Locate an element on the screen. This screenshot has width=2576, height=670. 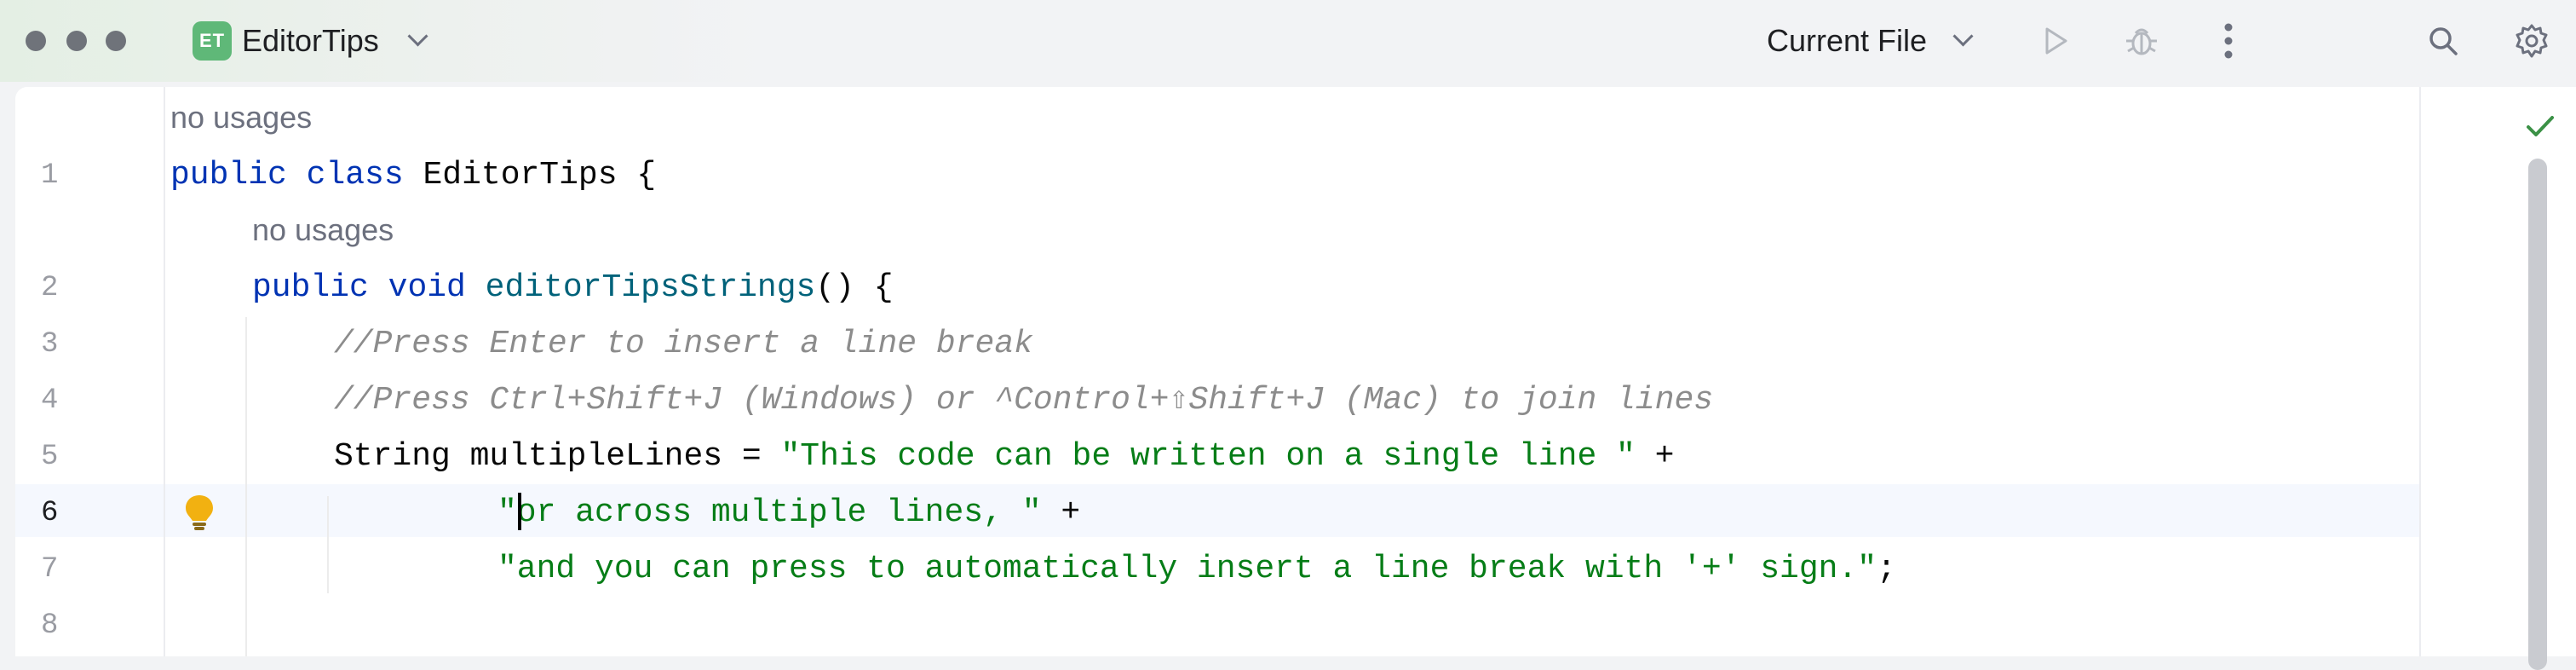
more-actions-button is located at coordinates (2228, 40).